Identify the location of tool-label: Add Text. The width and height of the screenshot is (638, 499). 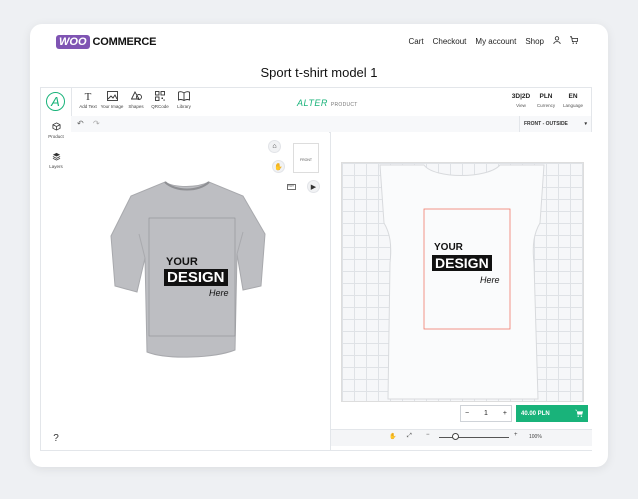
(88, 106).